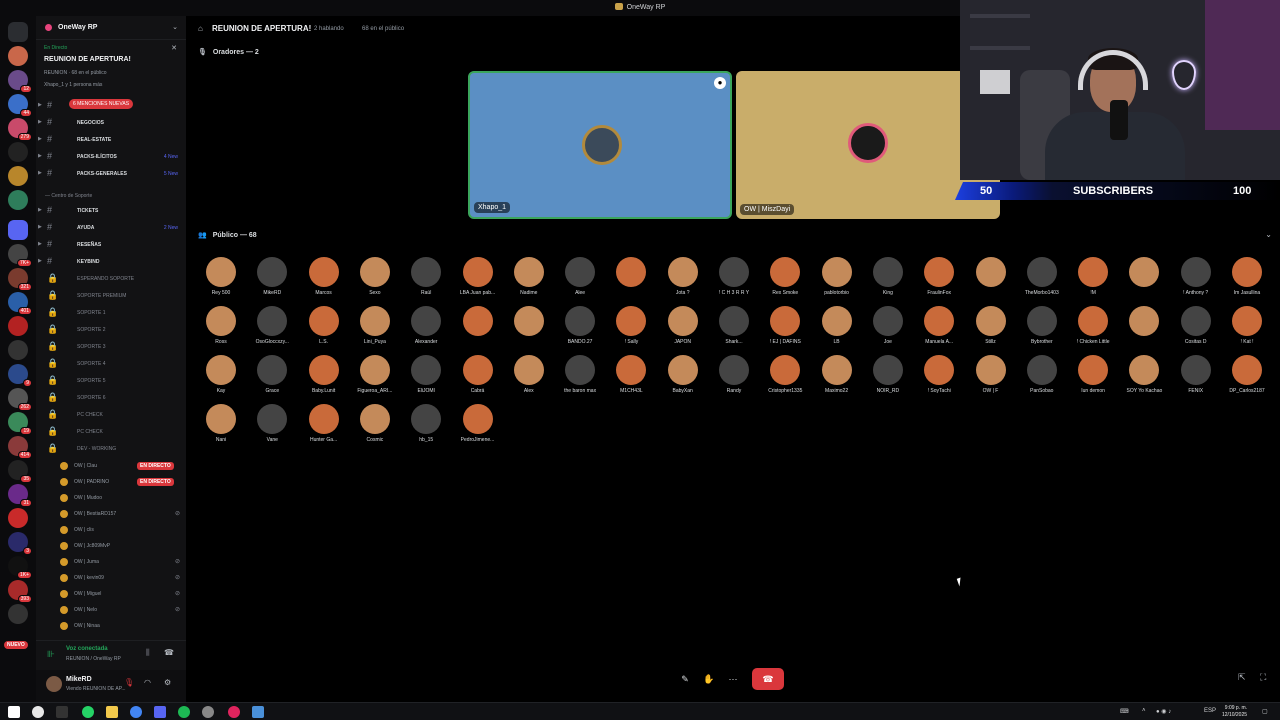  I want to click on audience-member: !M, so click(1093, 279).